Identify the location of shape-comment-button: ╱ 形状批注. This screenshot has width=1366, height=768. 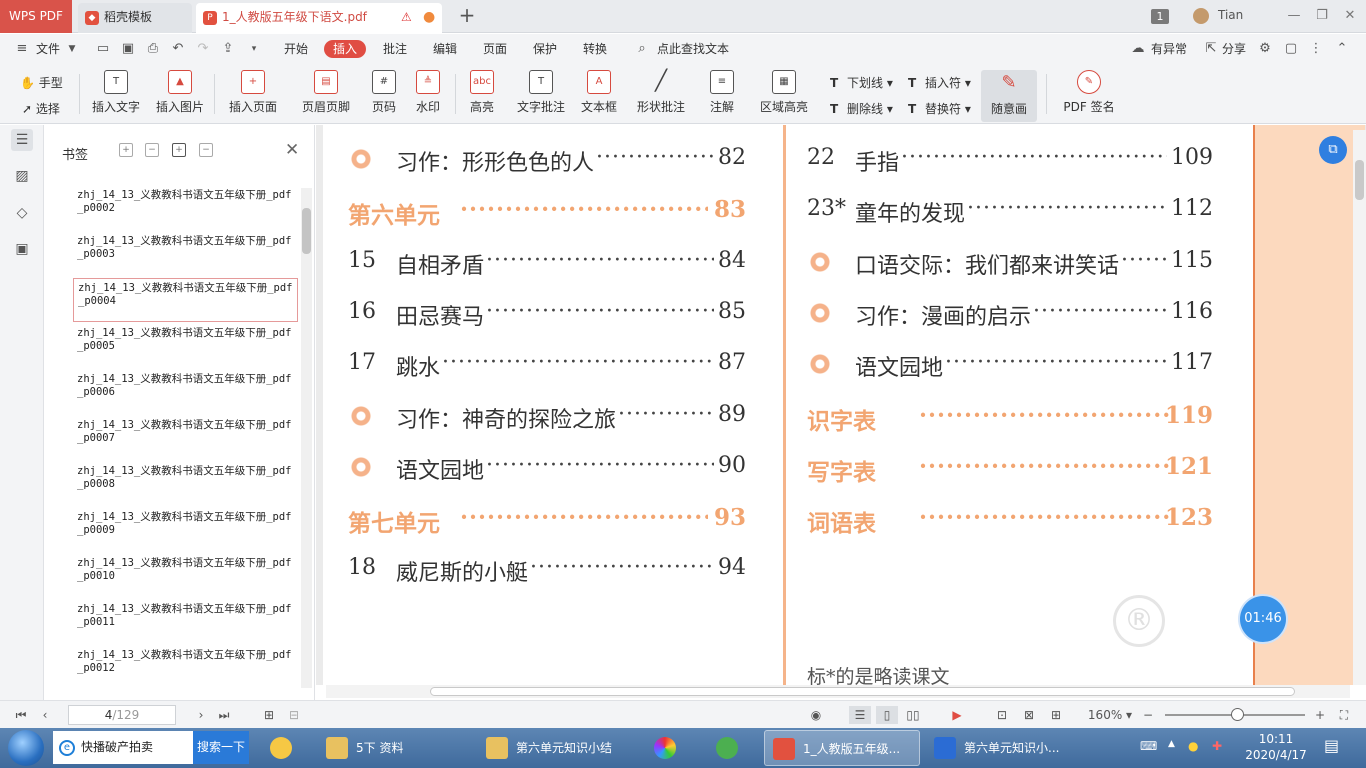
(661, 95).